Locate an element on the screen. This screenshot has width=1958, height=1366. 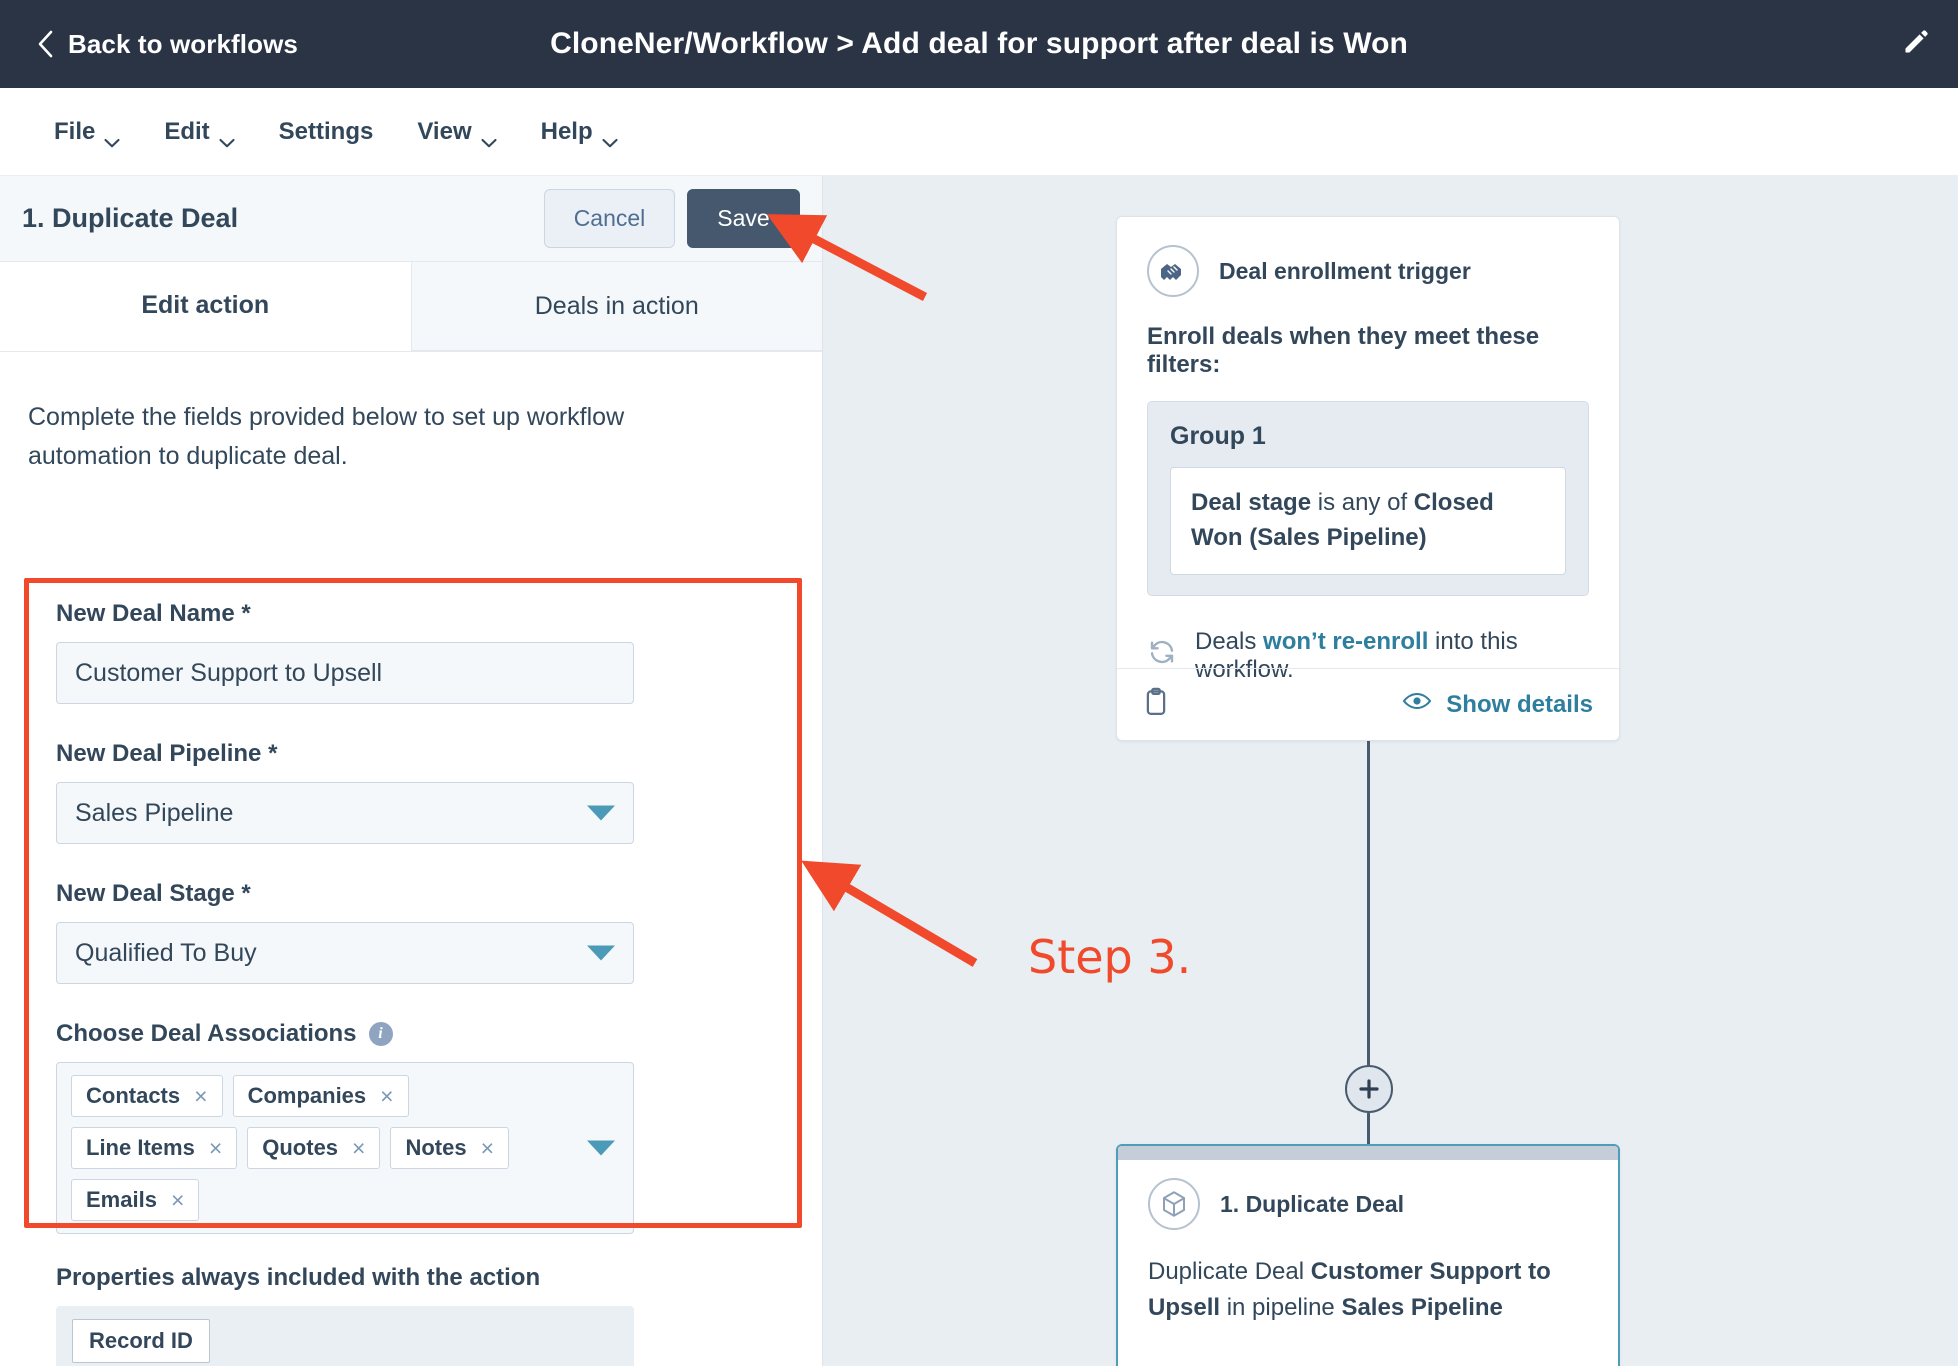
action-desc-pipeline: Sales Pipeline is located at coordinates (1422, 1307).